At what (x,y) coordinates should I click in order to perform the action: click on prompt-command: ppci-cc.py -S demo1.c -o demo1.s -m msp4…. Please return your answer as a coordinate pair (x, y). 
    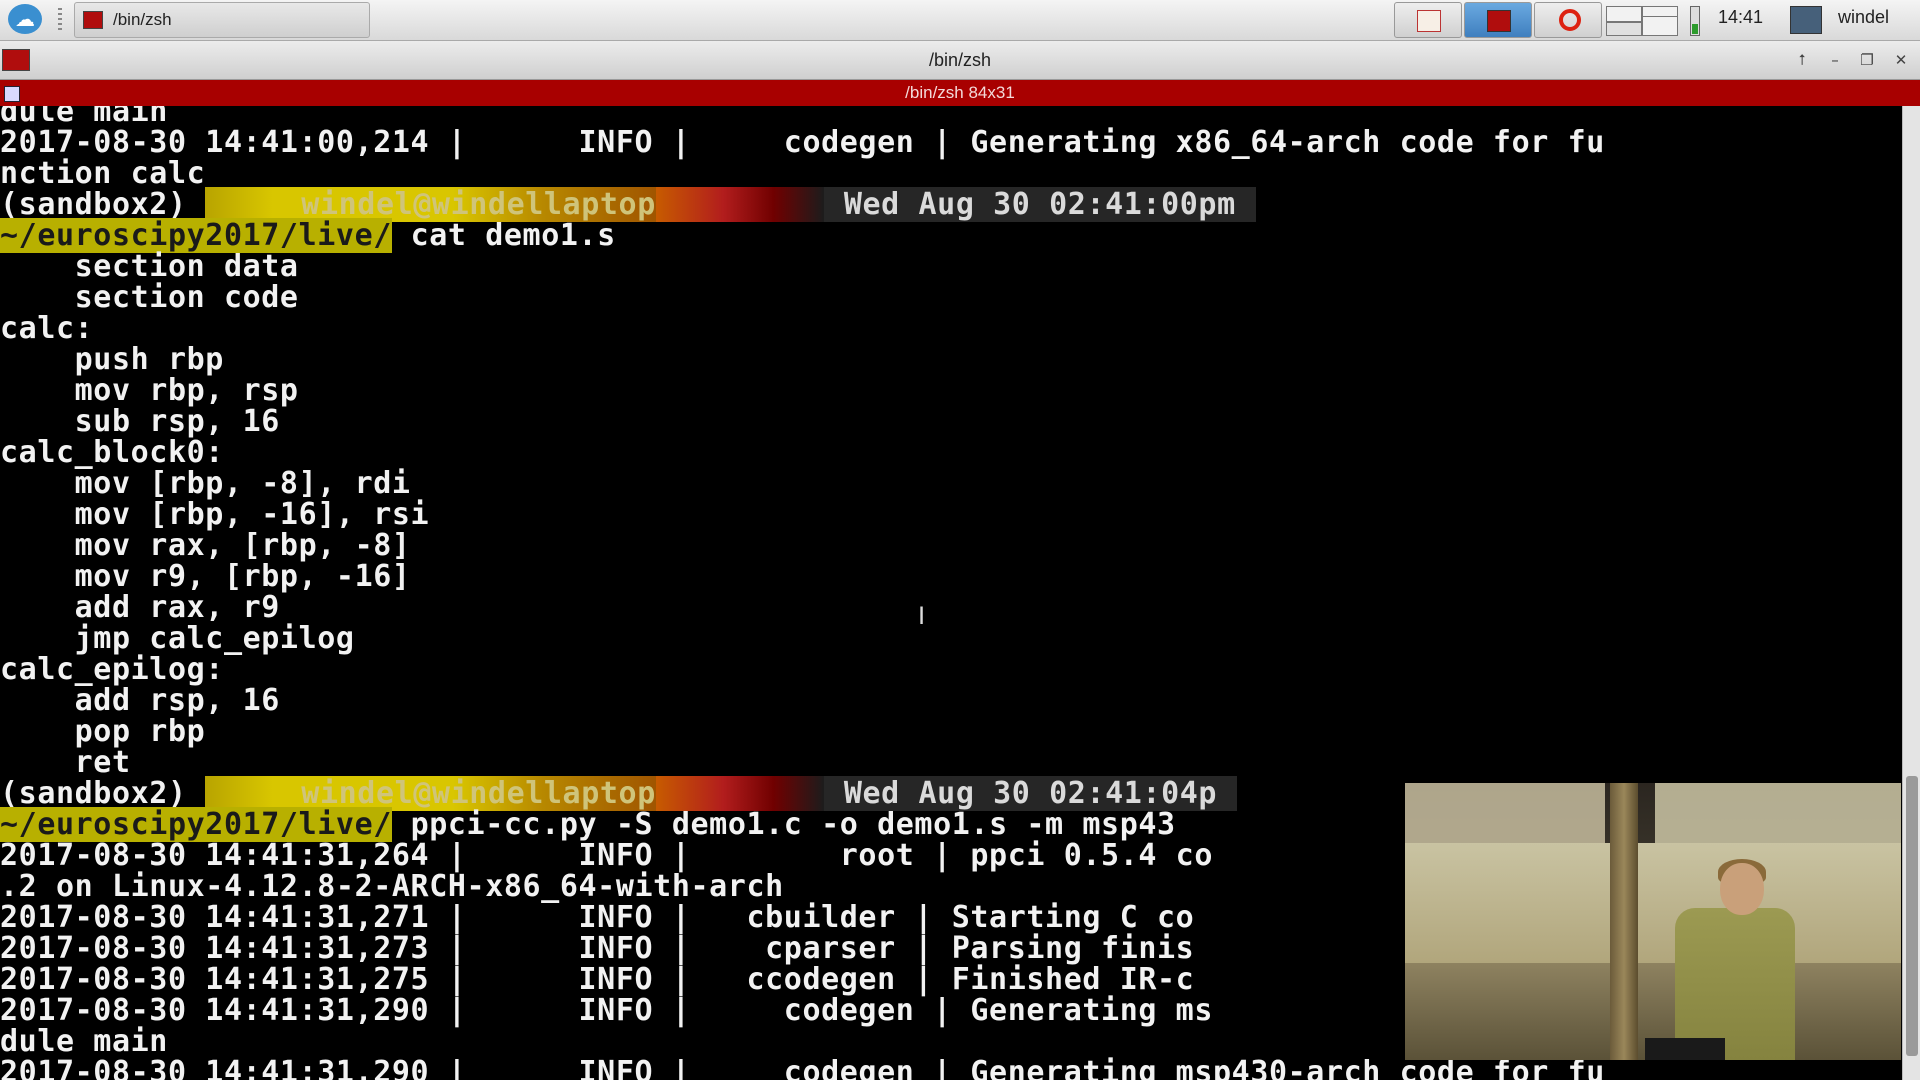
    Looking at the image, I should click on (783, 824).